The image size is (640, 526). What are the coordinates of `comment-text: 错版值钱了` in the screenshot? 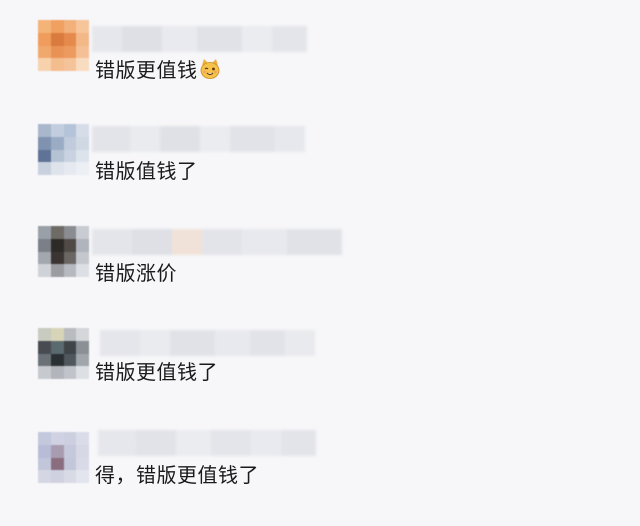 It's located at (146, 171).